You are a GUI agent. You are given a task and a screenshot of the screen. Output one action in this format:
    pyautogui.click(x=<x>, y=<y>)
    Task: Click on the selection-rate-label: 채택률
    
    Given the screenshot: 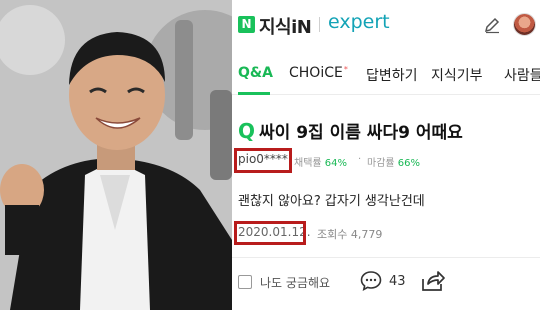 What is the action you would take?
    pyautogui.click(x=308, y=163)
    